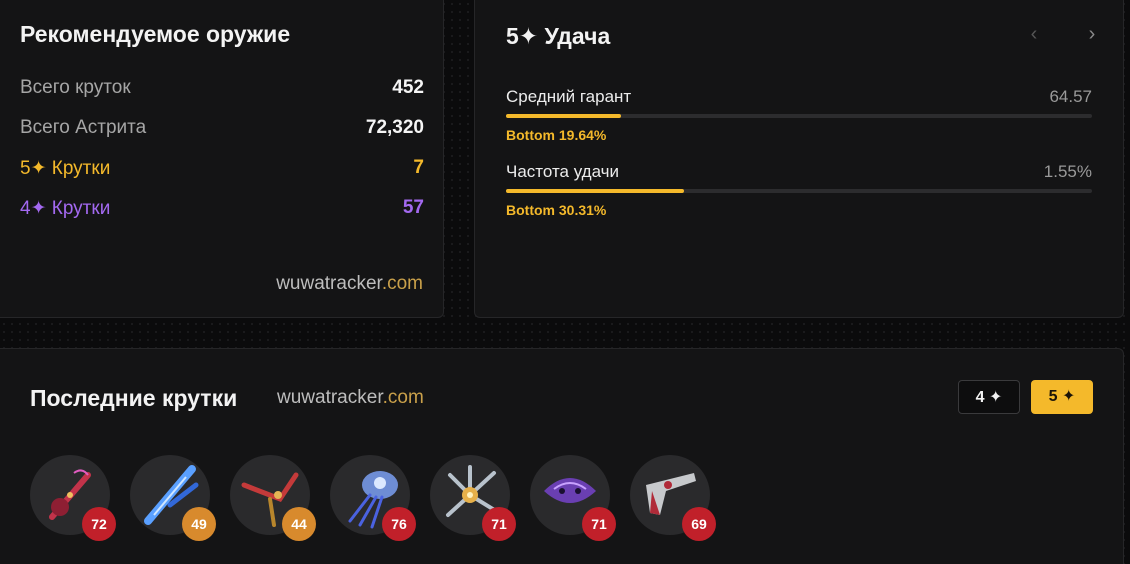  I want to click on recent-pull-item: 49, so click(173, 498).